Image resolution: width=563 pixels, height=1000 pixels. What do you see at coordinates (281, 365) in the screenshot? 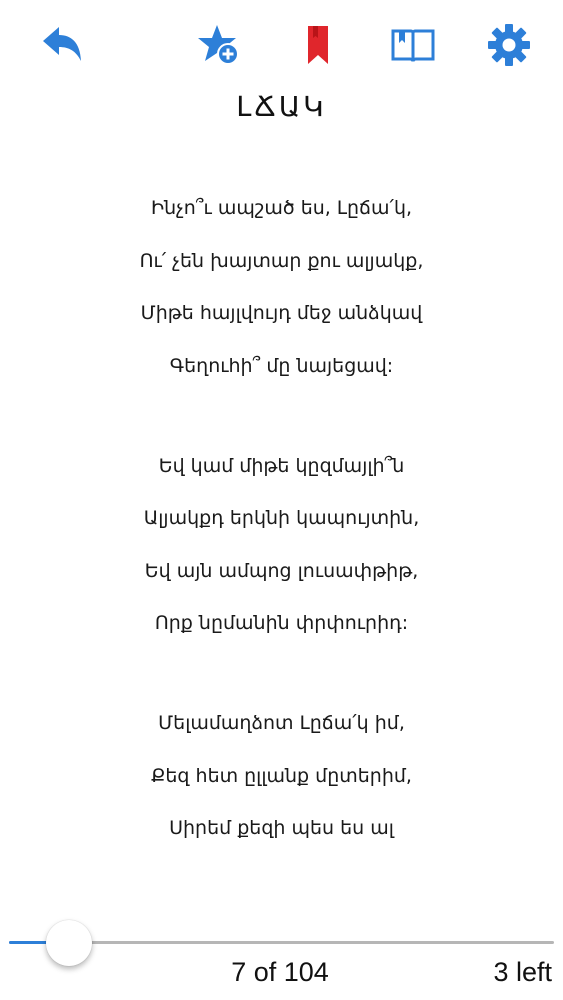
I see `poem-line: Գեղուհի՞ մը նայեցավ:` at bounding box center [281, 365].